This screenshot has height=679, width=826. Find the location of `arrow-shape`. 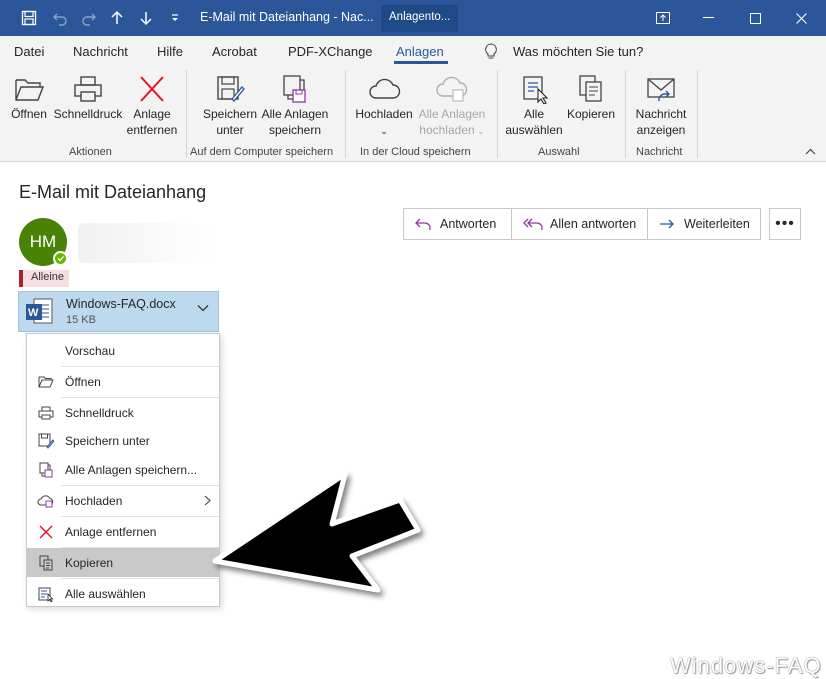

arrow-shape is located at coordinates (316, 532).